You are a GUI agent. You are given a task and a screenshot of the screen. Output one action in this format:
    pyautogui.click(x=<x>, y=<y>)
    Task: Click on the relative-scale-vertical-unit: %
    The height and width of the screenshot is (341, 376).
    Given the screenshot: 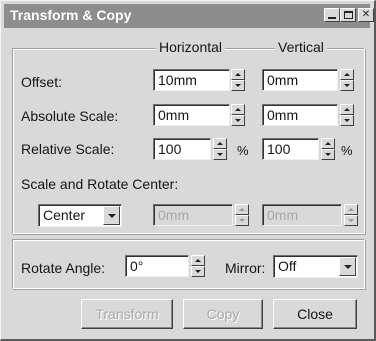 What is the action you would take?
    pyautogui.click(x=347, y=150)
    